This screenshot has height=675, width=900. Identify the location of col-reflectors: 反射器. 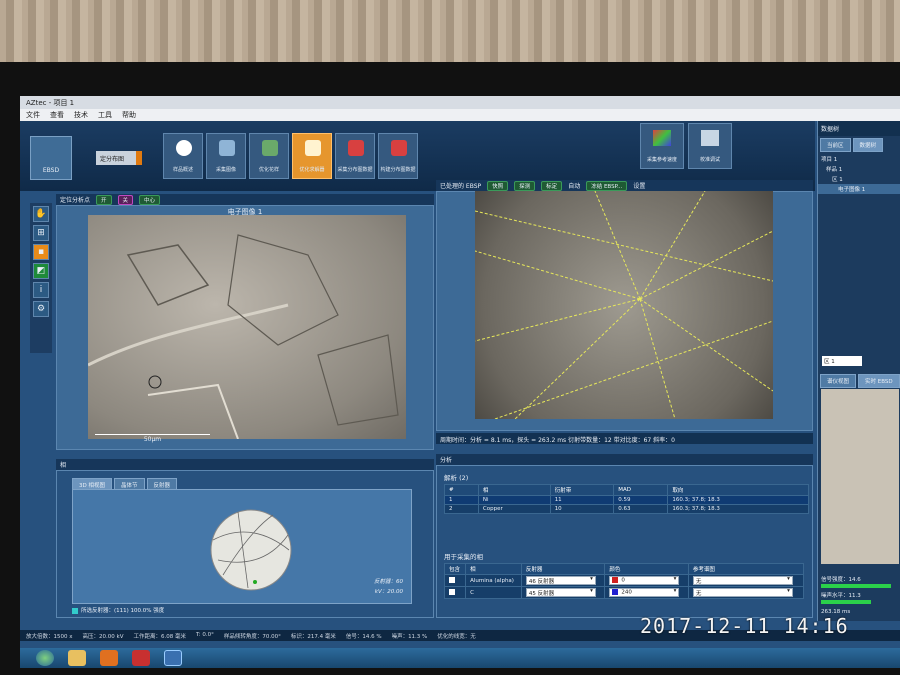
(563, 569).